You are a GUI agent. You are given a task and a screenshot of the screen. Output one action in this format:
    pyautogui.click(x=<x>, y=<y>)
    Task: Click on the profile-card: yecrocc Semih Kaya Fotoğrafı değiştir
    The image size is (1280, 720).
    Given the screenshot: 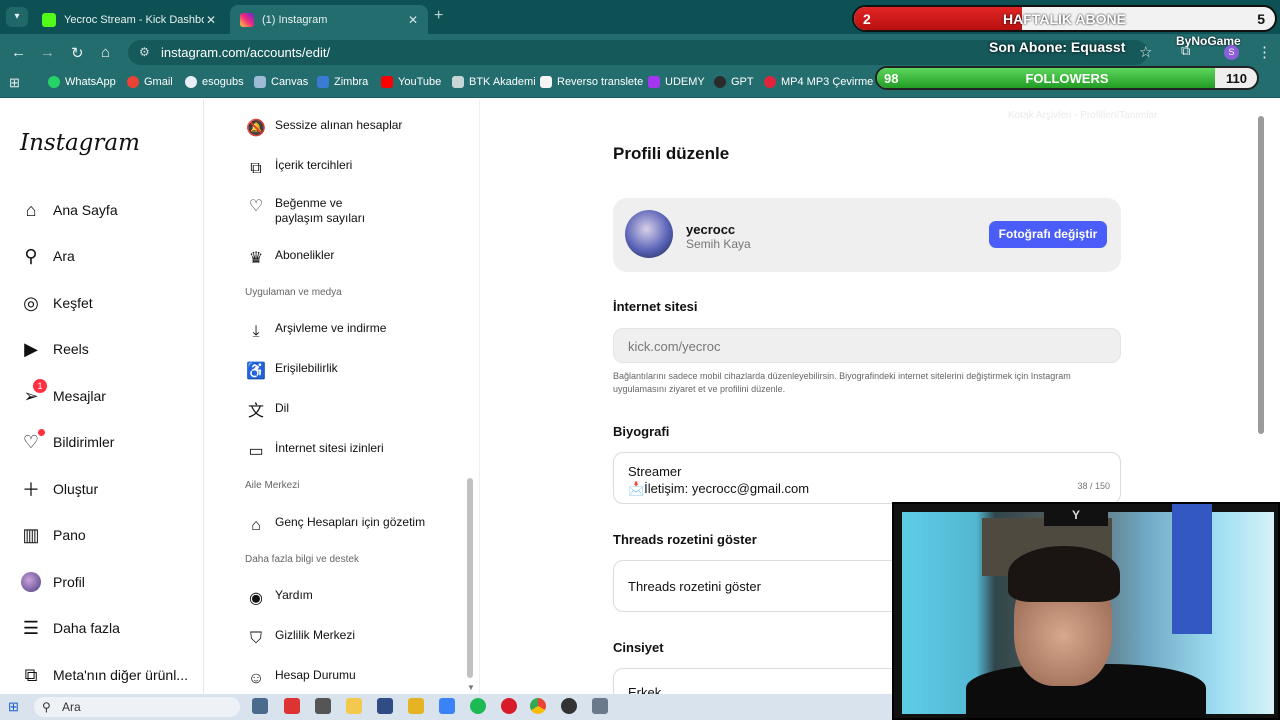 What is the action you would take?
    pyautogui.click(x=867, y=235)
    